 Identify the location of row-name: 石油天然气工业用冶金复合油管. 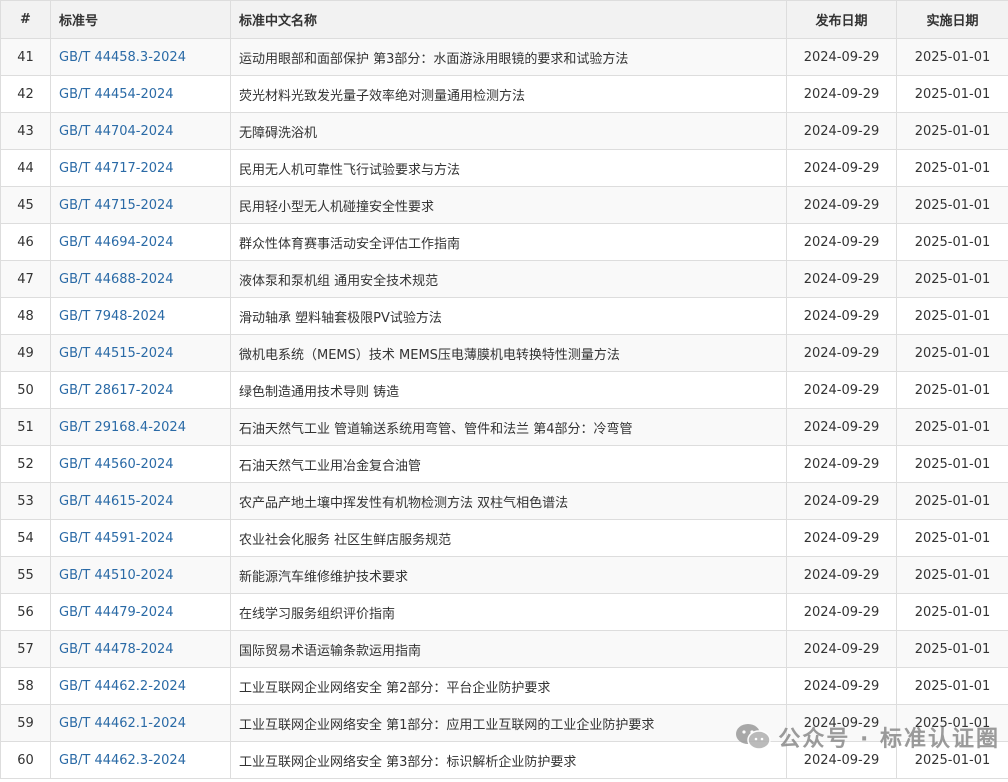
(508, 464).